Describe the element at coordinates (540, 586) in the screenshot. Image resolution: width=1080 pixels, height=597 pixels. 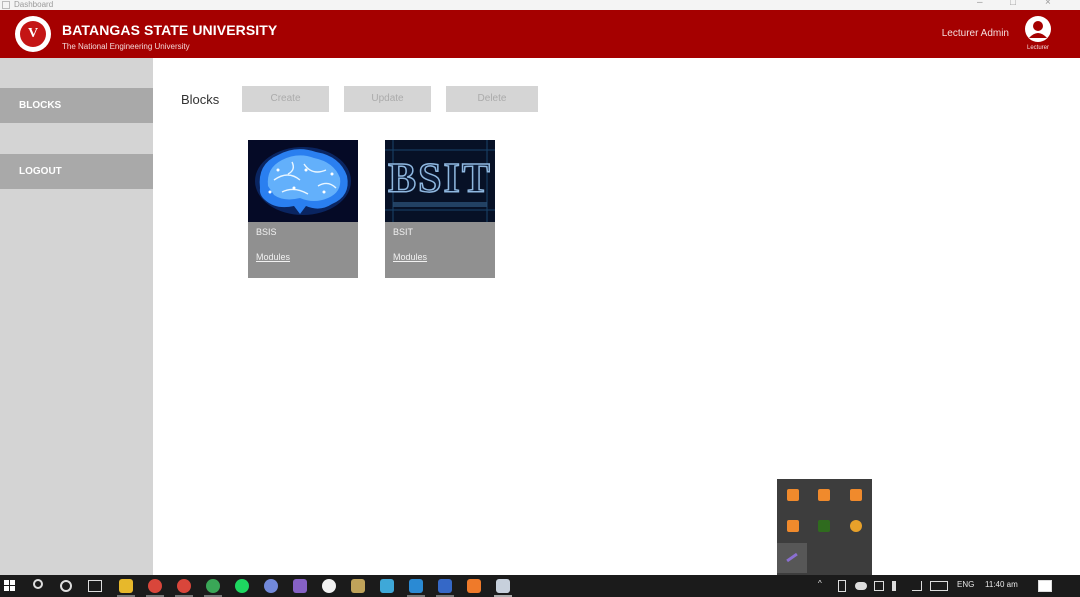
I see `taskbar: ^ ENG 11:40 am` at that location.